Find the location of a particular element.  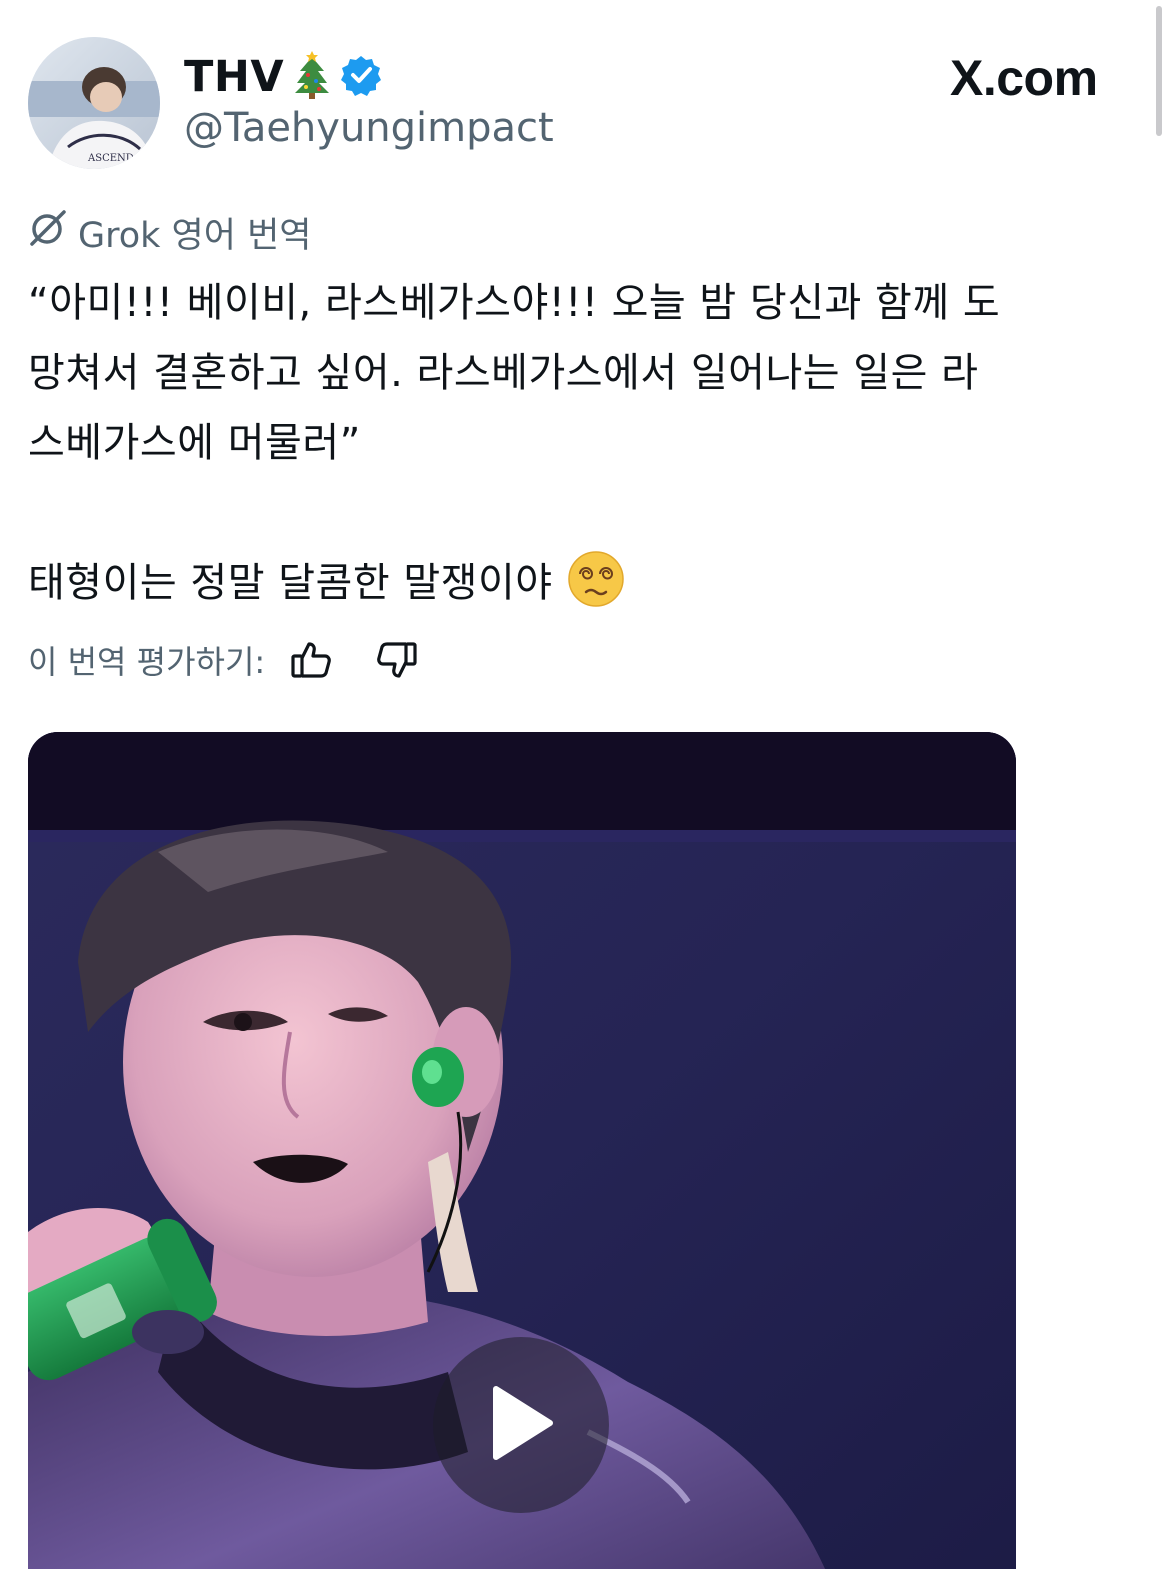

tweet-line: 망쳐서 결혼하고 싶어. 라스베가스에서 일어나는 일은 라 is located at coordinates (503, 373).